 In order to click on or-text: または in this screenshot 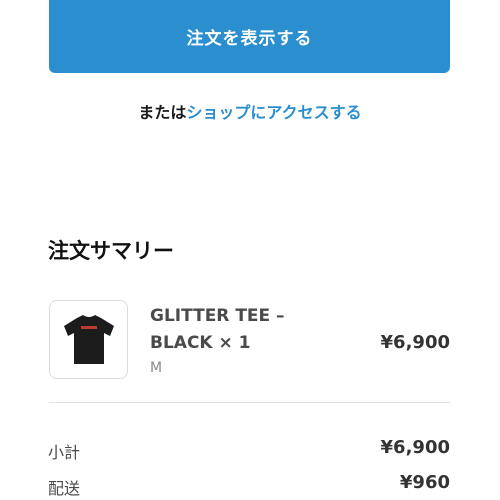, I will do `click(162, 112)`.